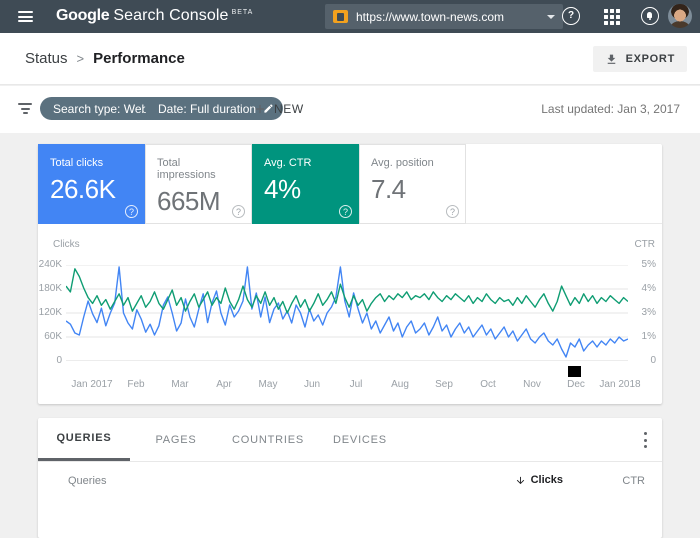 The width and height of the screenshot is (700, 538). Describe the element at coordinates (576, 384) in the screenshot. I see `x-axis-tick: Dec` at that location.